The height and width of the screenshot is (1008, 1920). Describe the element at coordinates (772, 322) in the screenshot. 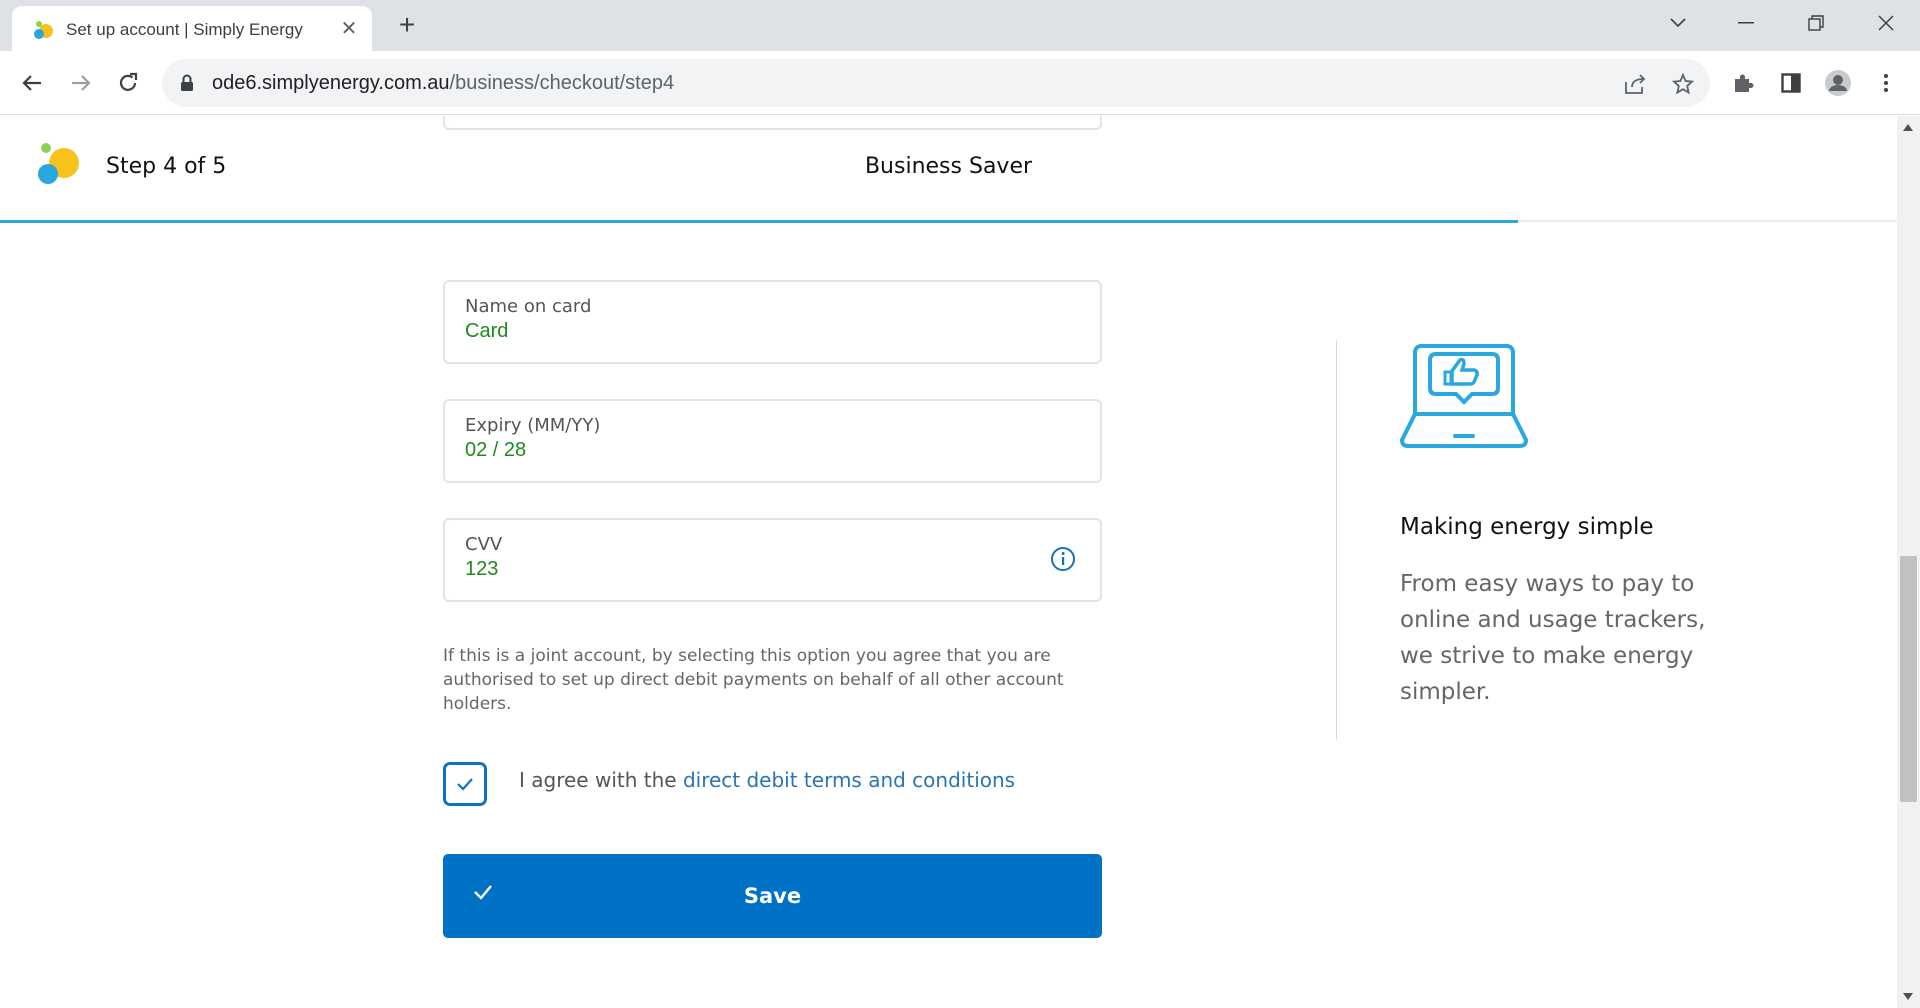

I see `name-on-card-field: Name on card Card` at that location.